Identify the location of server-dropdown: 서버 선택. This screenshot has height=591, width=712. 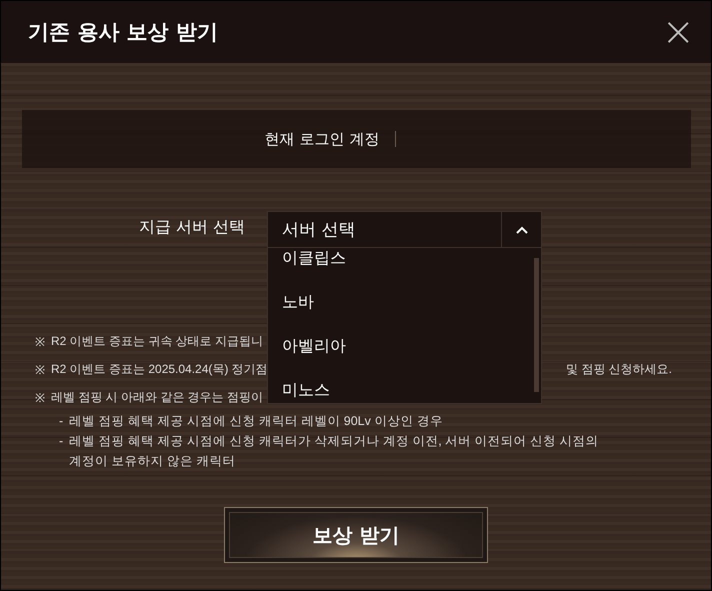
(404, 229).